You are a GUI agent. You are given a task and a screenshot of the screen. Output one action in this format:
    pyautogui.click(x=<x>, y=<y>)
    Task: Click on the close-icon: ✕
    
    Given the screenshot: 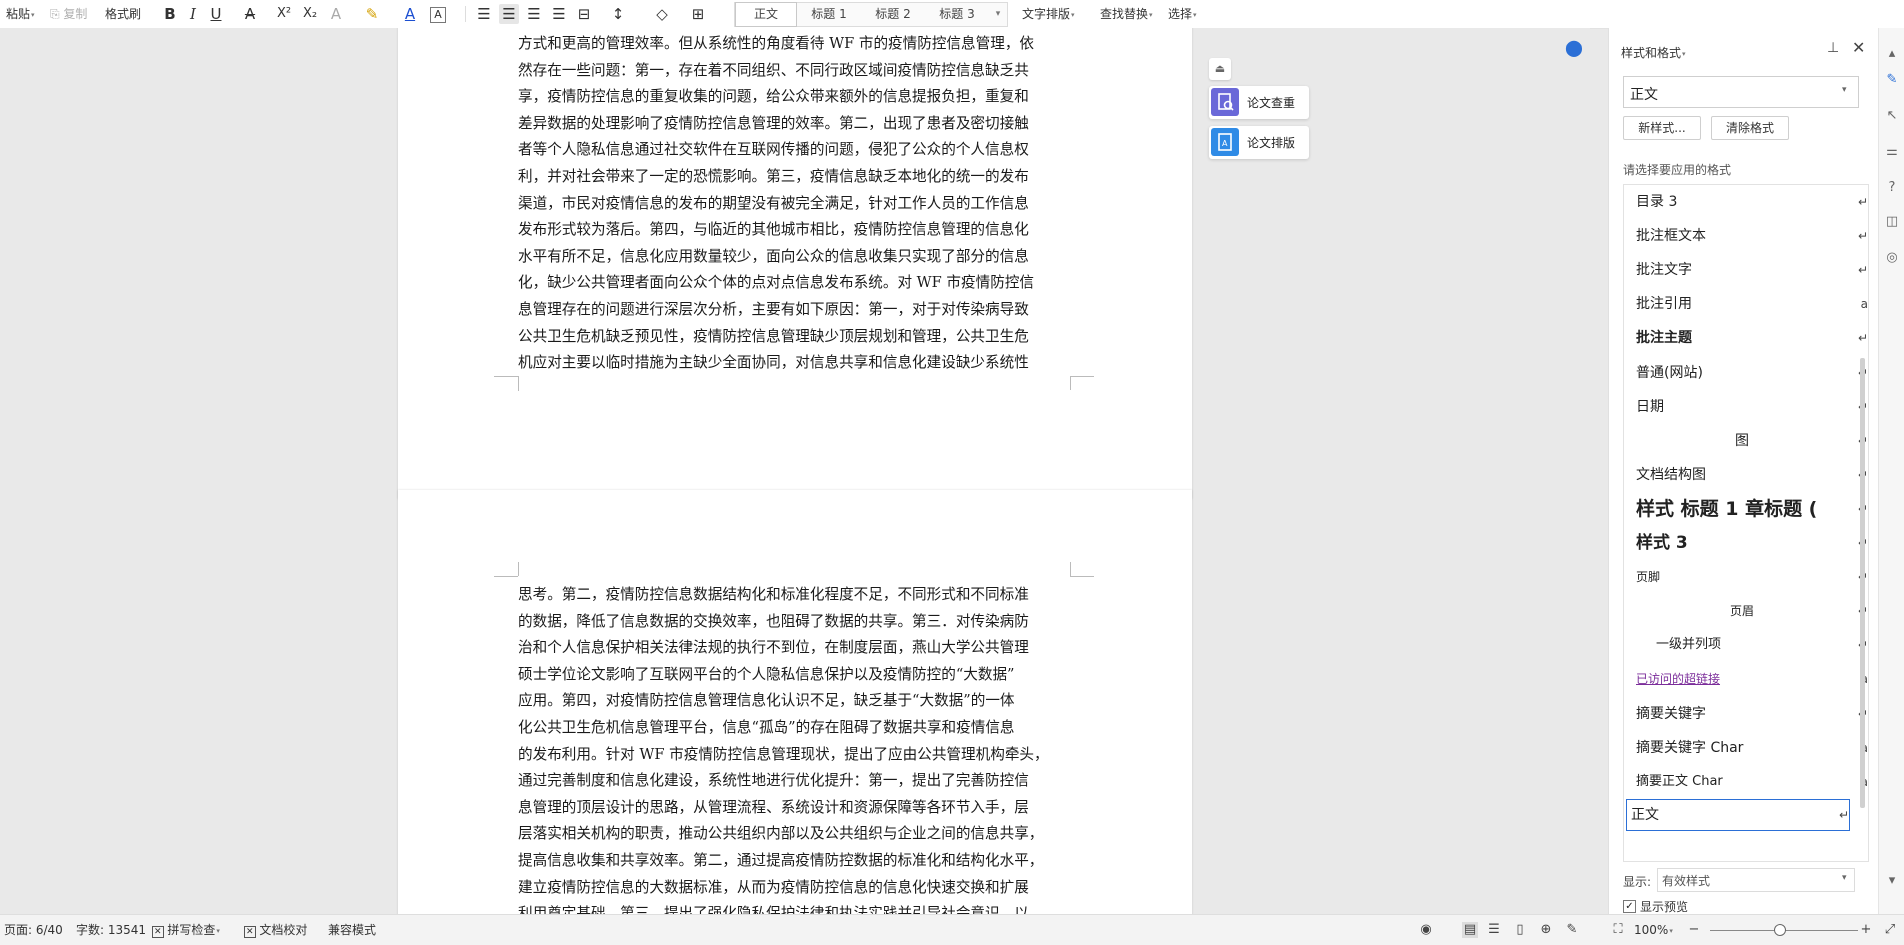 What is the action you would take?
    pyautogui.click(x=1858, y=47)
    